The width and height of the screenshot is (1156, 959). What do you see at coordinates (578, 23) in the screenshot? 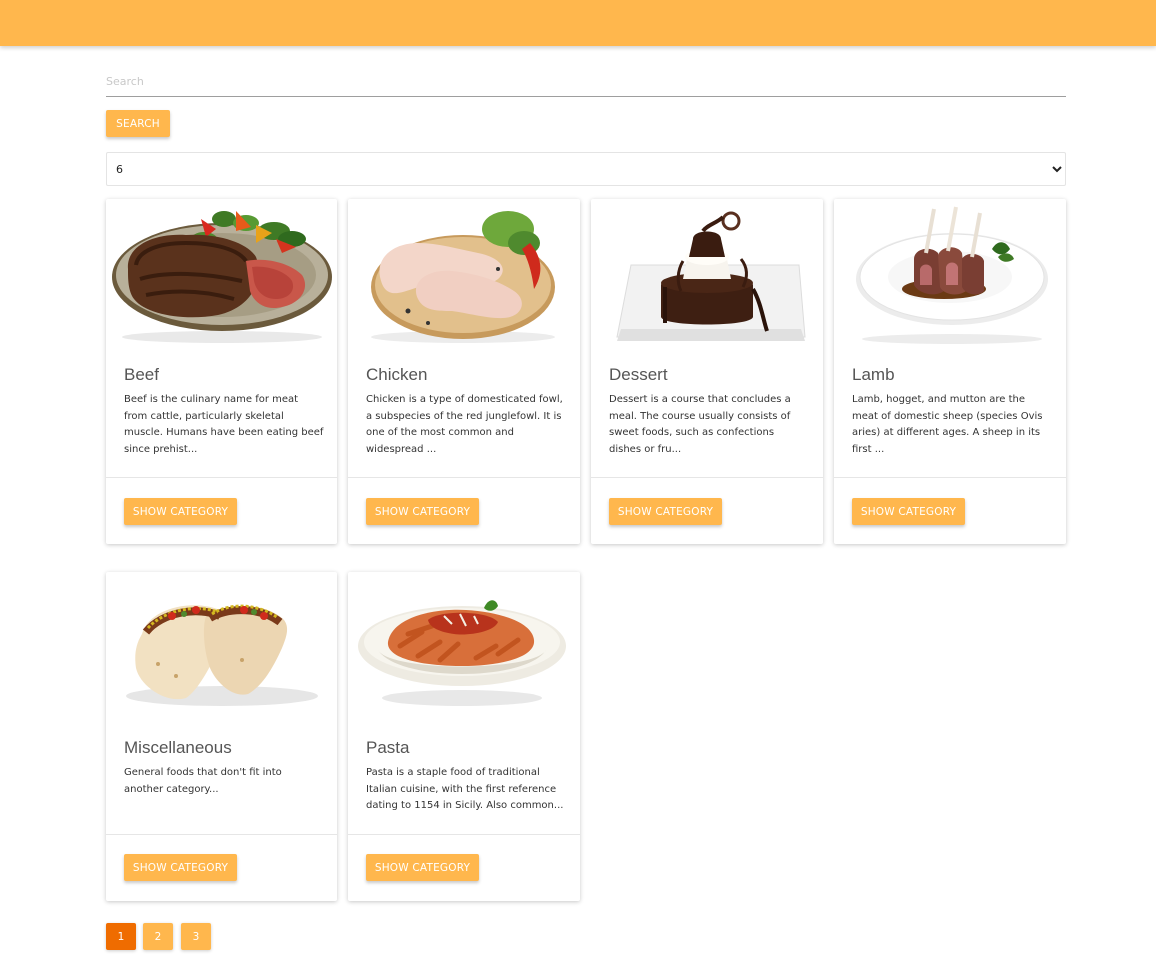
I see `top-app-bar` at bounding box center [578, 23].